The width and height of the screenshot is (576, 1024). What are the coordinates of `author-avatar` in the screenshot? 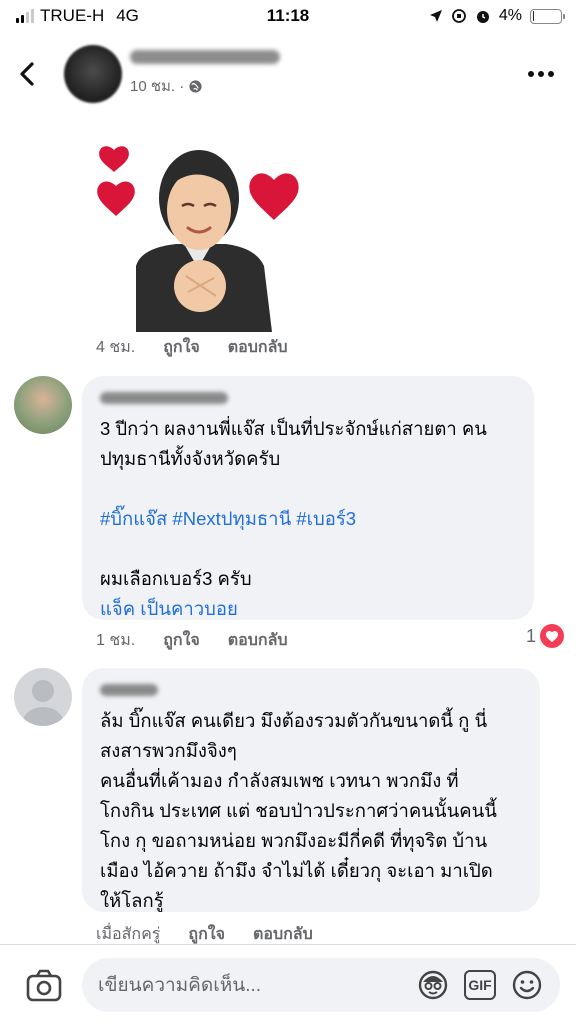 It's located at (93, 74).